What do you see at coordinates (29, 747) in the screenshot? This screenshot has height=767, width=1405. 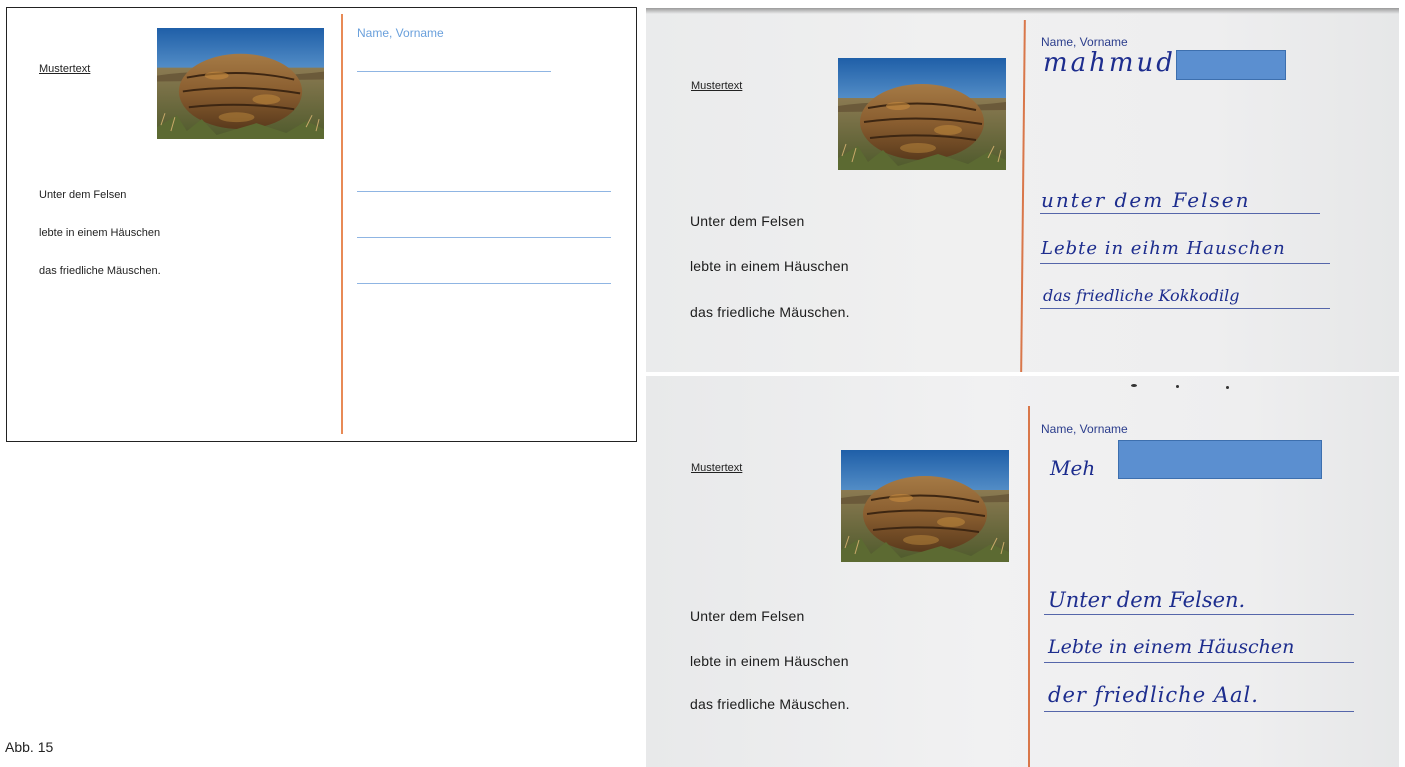 I see `figure-caption: Abb. 15` at bounding box center [29, 747].